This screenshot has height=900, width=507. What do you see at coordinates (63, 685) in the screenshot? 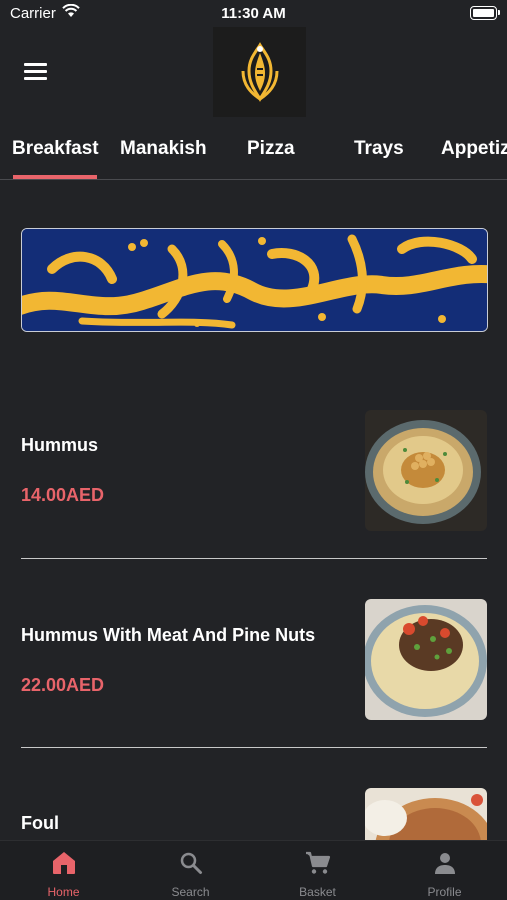
I see `item-price: 22.00AED` at bounding box center [63, 685].